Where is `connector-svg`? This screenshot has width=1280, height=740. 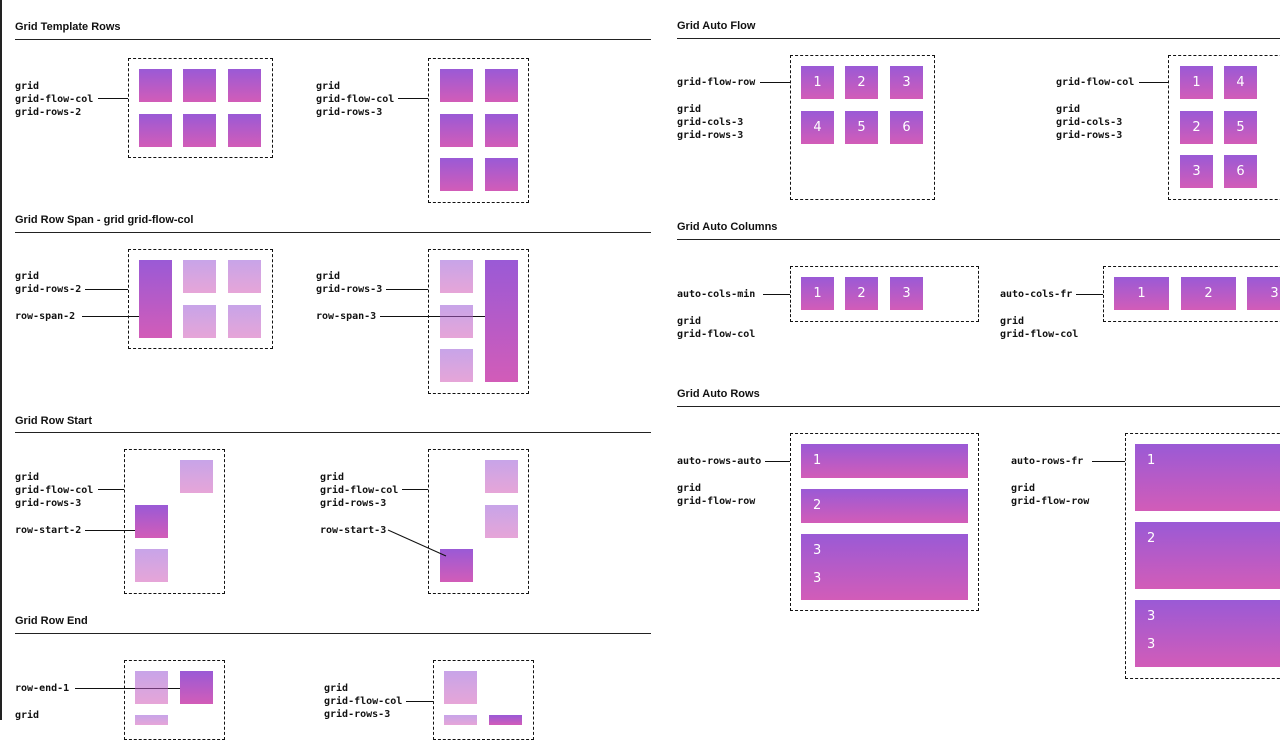 connector-svg is located at coordinates (417, 543).